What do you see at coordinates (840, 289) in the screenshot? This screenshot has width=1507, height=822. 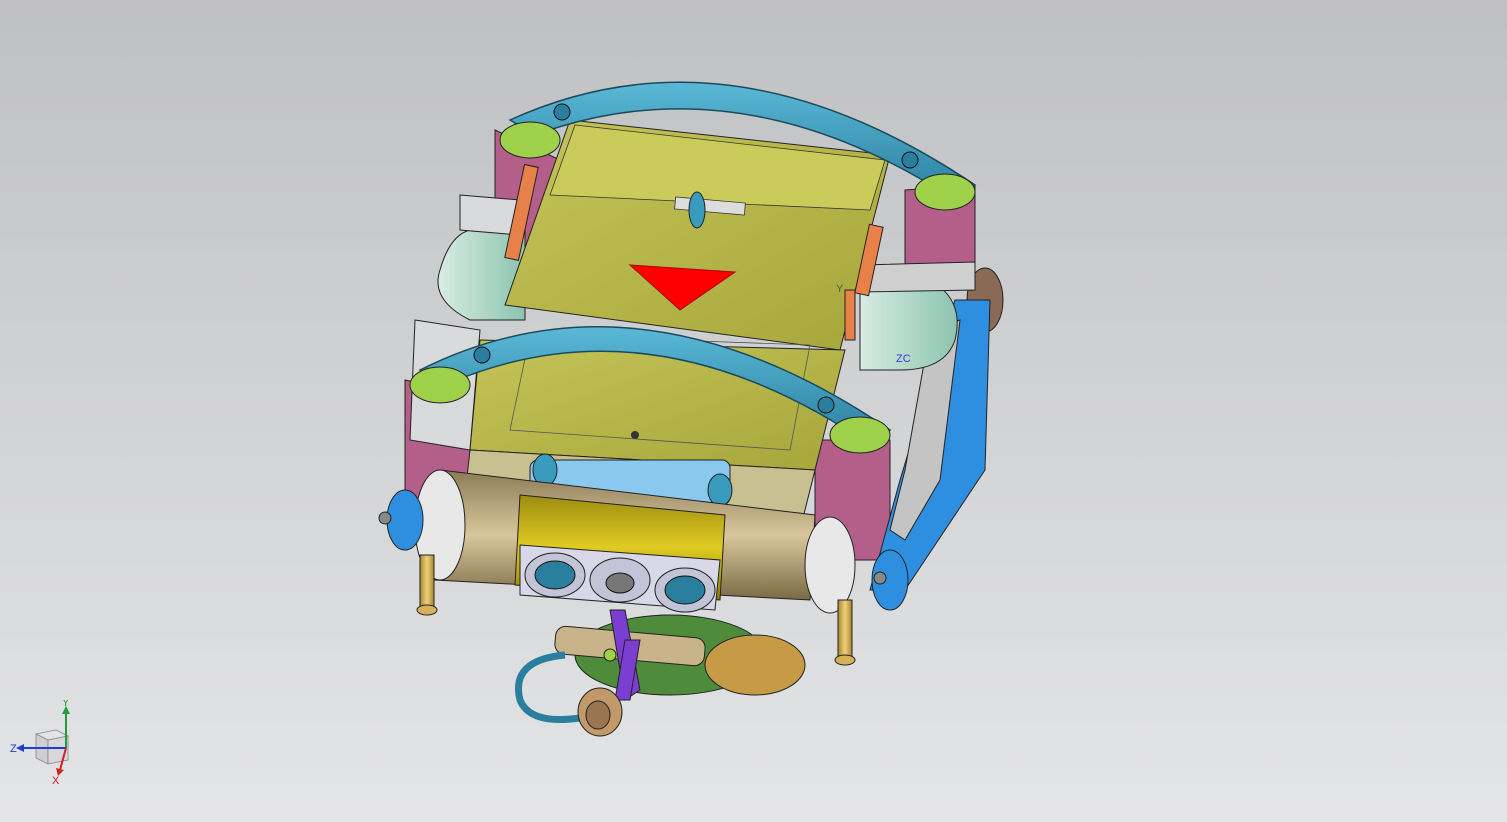 I see `wcs-y-label: Y` at bounding box center [840, 289].